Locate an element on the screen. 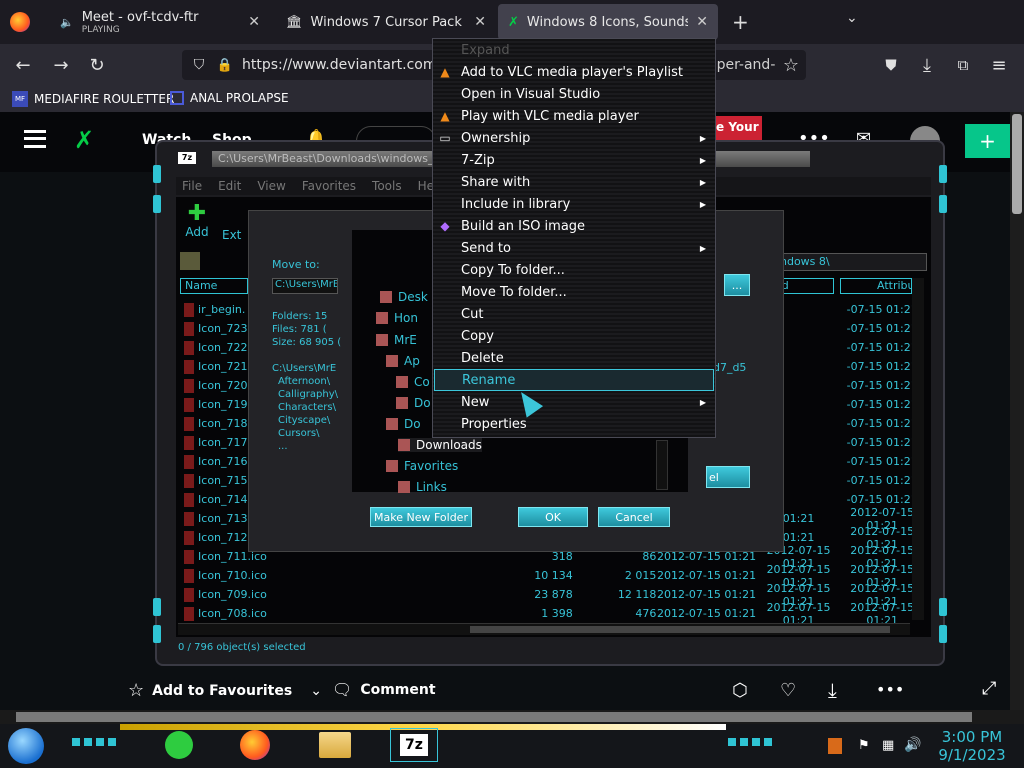  up-folder-icon is located at coordinates (190, 261).